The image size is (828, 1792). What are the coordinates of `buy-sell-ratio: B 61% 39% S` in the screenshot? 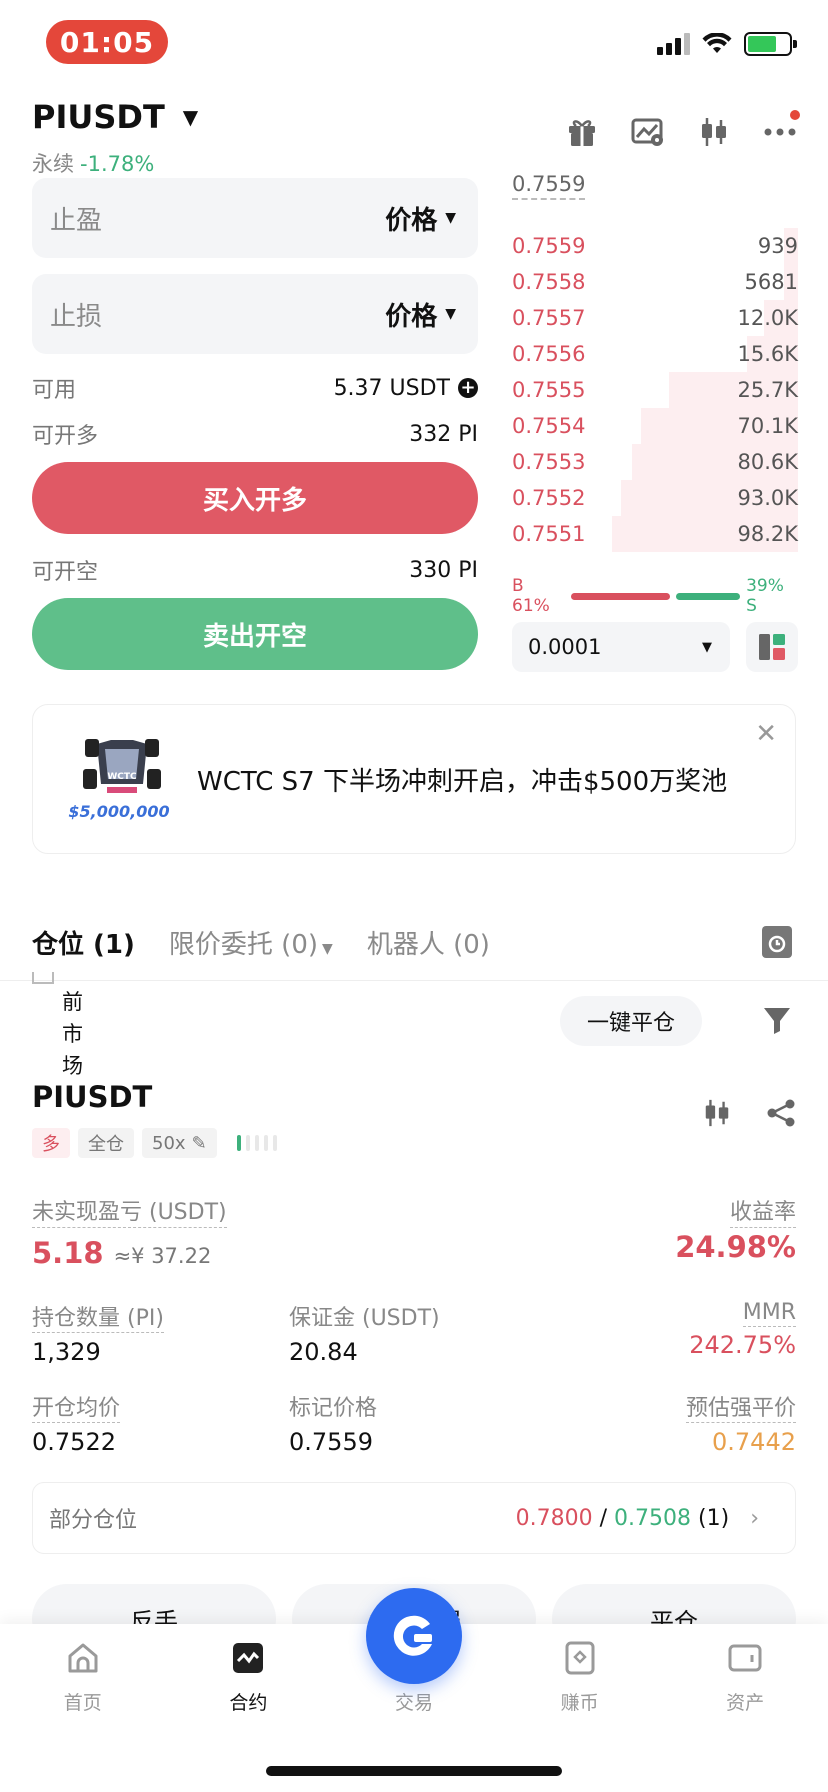 It's located at (655, 596).